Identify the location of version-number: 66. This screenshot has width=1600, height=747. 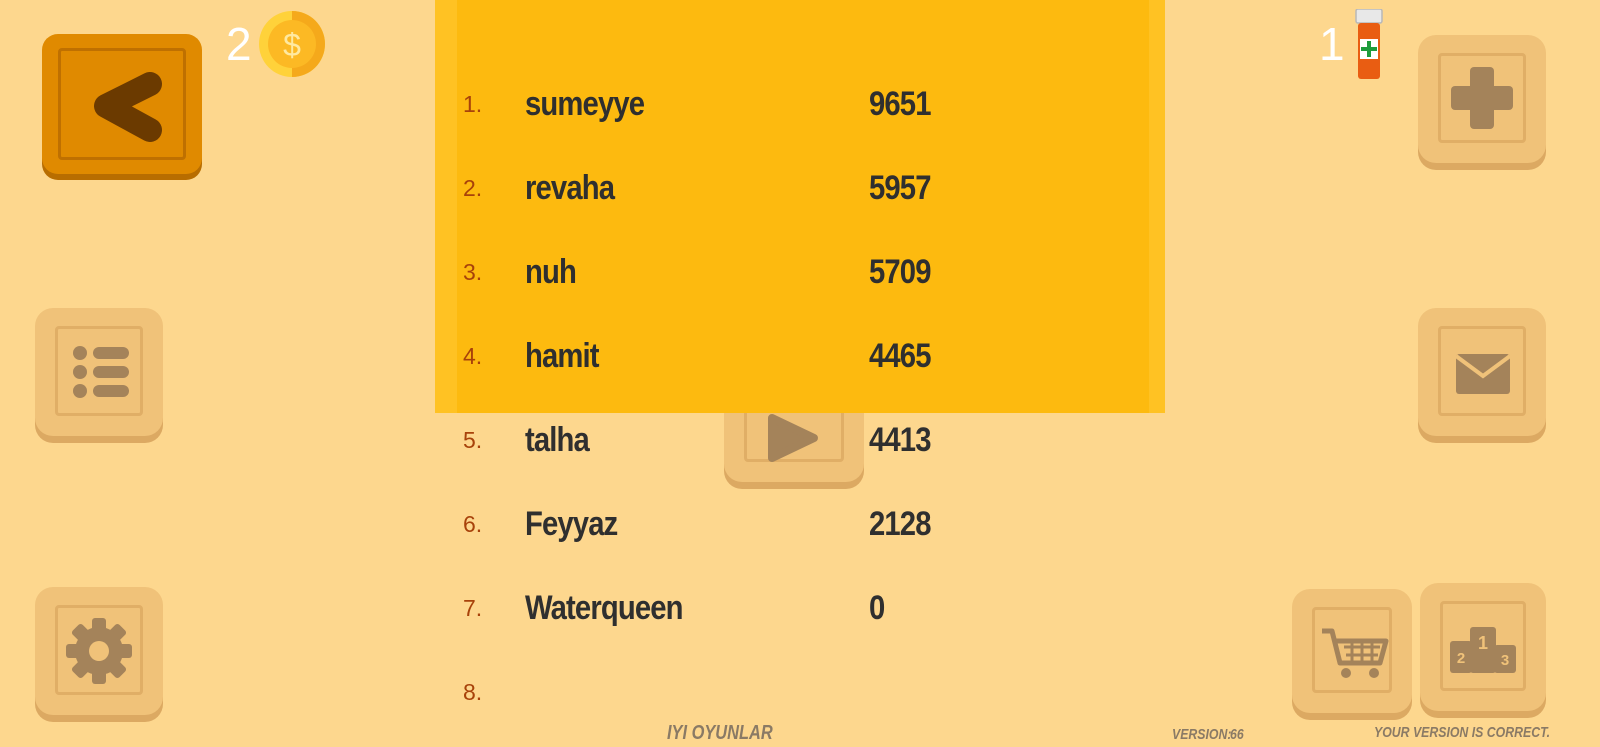
(1237, 734).